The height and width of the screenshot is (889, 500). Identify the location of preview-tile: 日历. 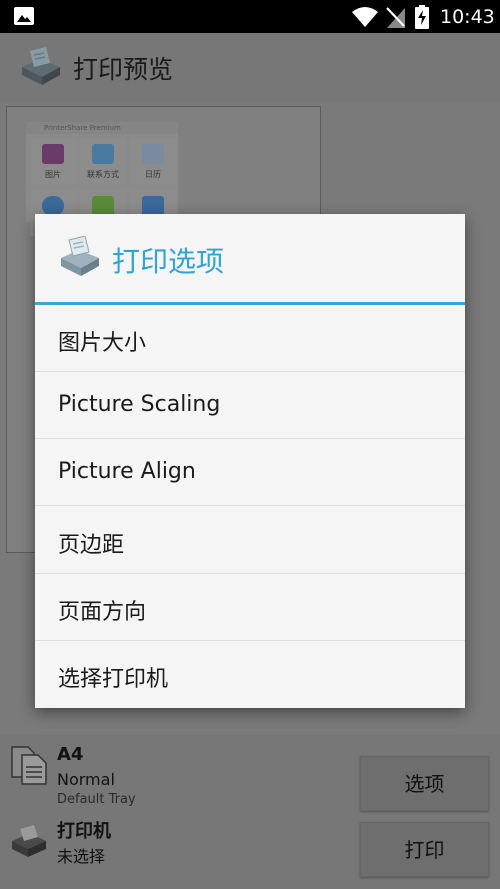
(153, 161).